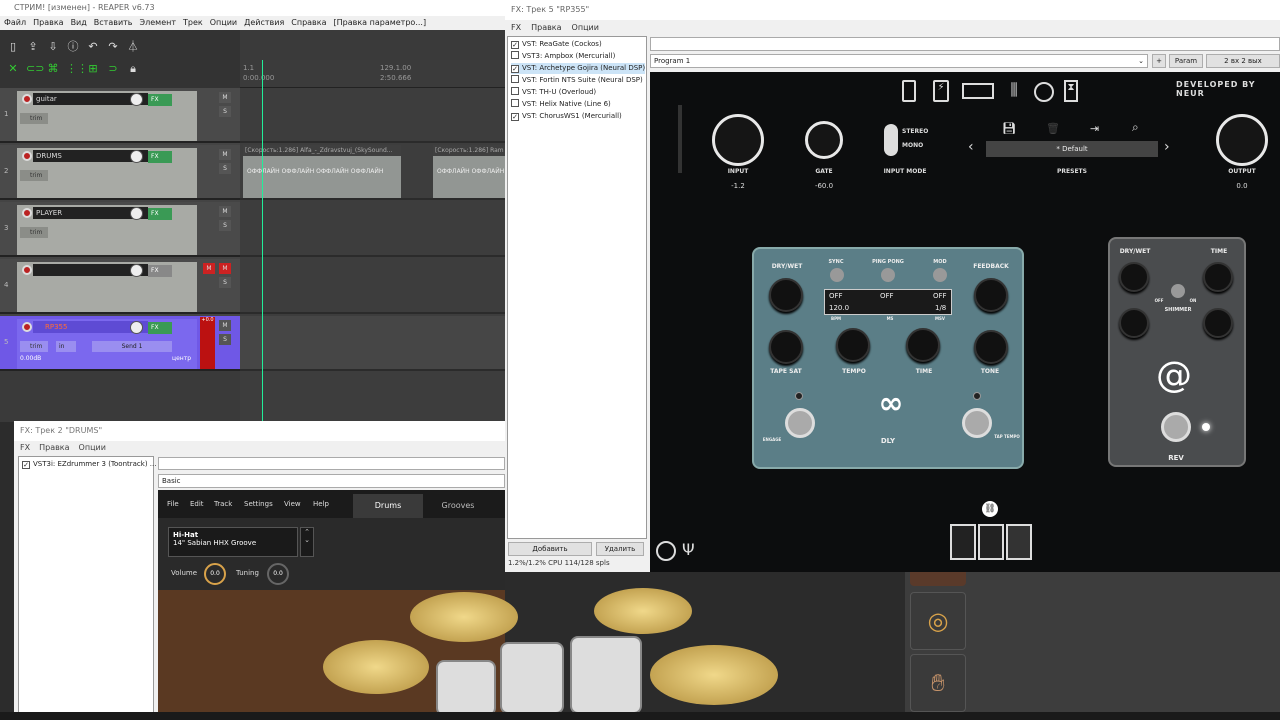 This screenshot has height=720, width=1280. What do you see at coordinates (578, 68) in the screenshot?
I see `fx-chain-item-selected: ✓ VST: Archetype Gojira (Neural DSP)` at bounding box center [578, 68].